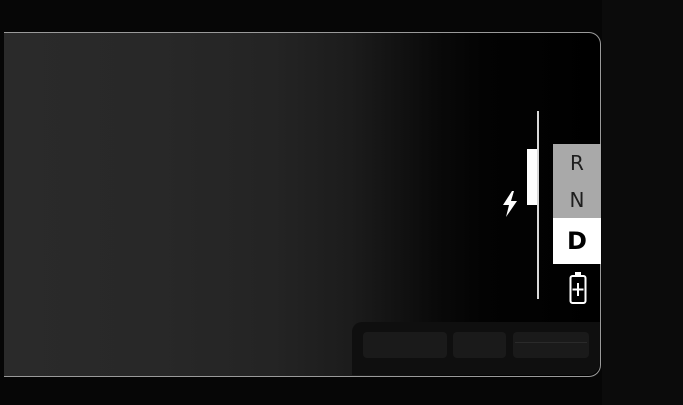 This screenshot has width=683, height=405. I want to click on gear-selector: R N D, so click(577, 204).